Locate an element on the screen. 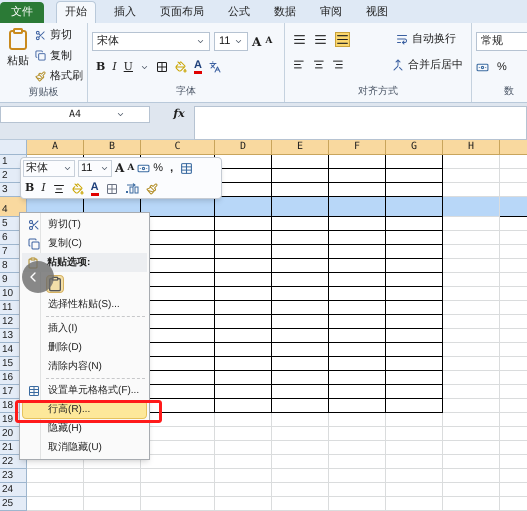  font-size-field: 11 is located at coordinates (231, 41).